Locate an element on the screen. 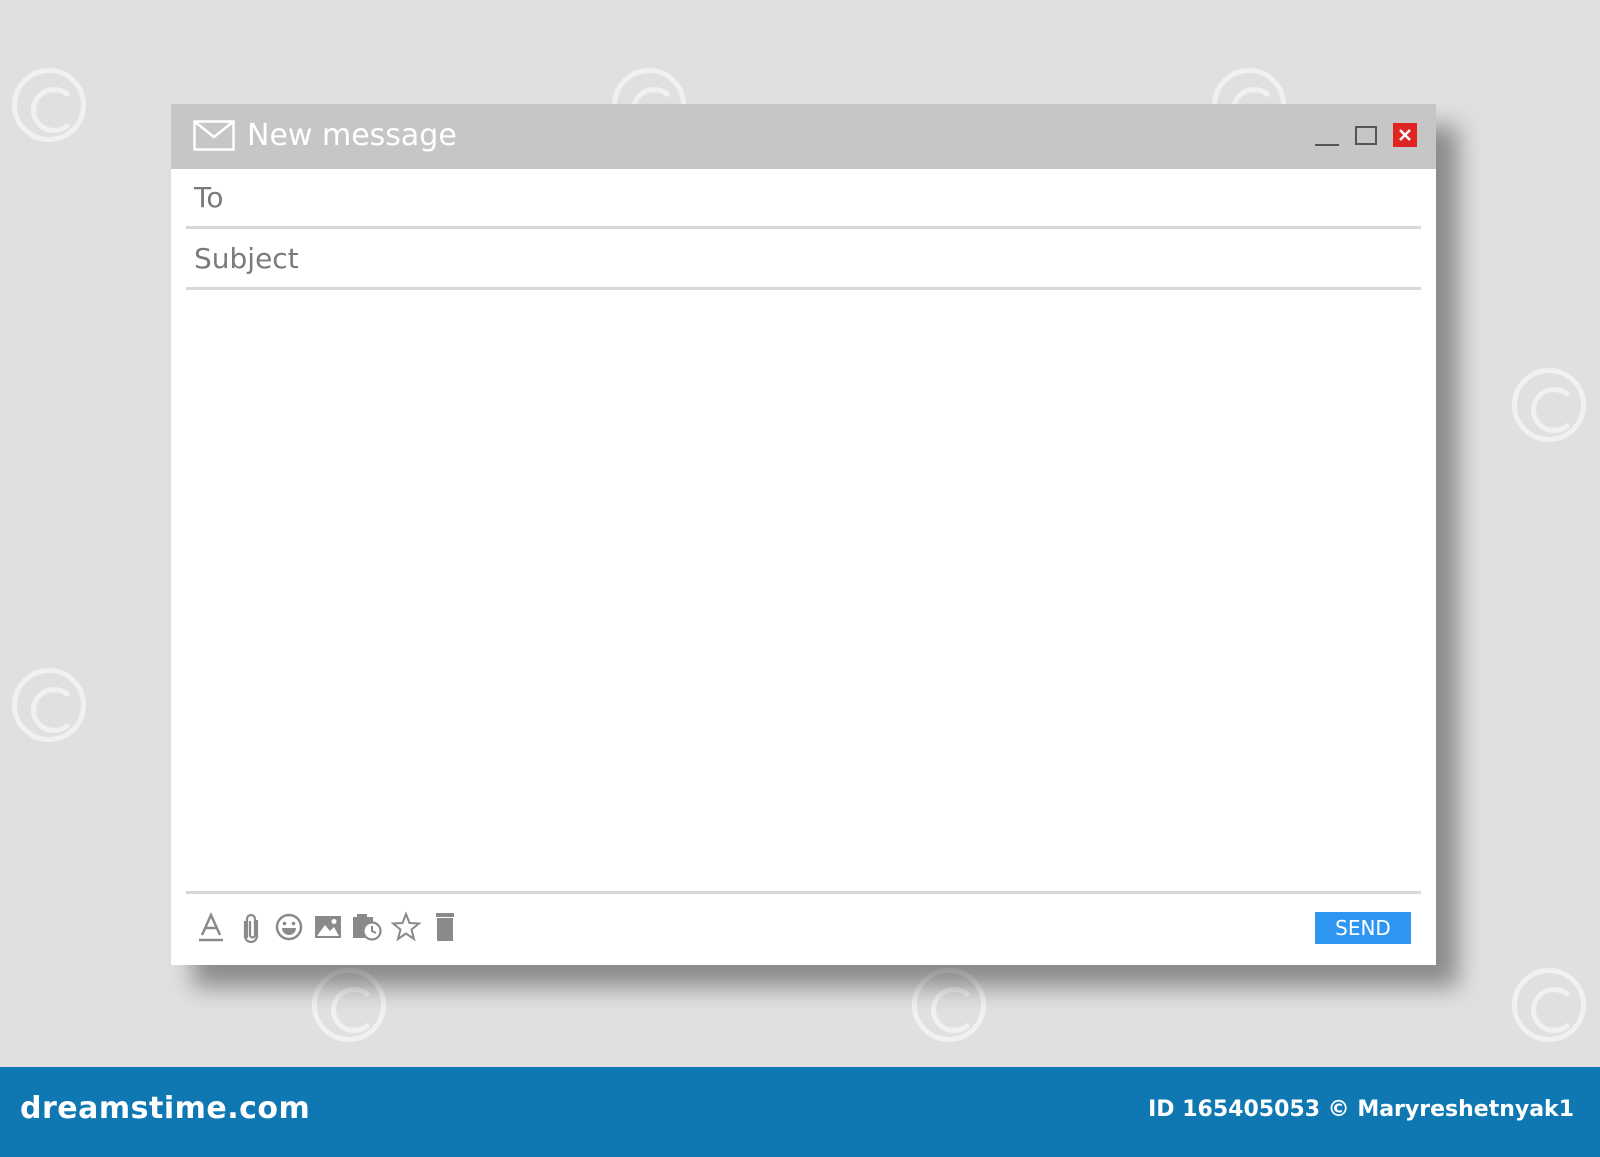  to-field-row is located at coordinates (803, 199).